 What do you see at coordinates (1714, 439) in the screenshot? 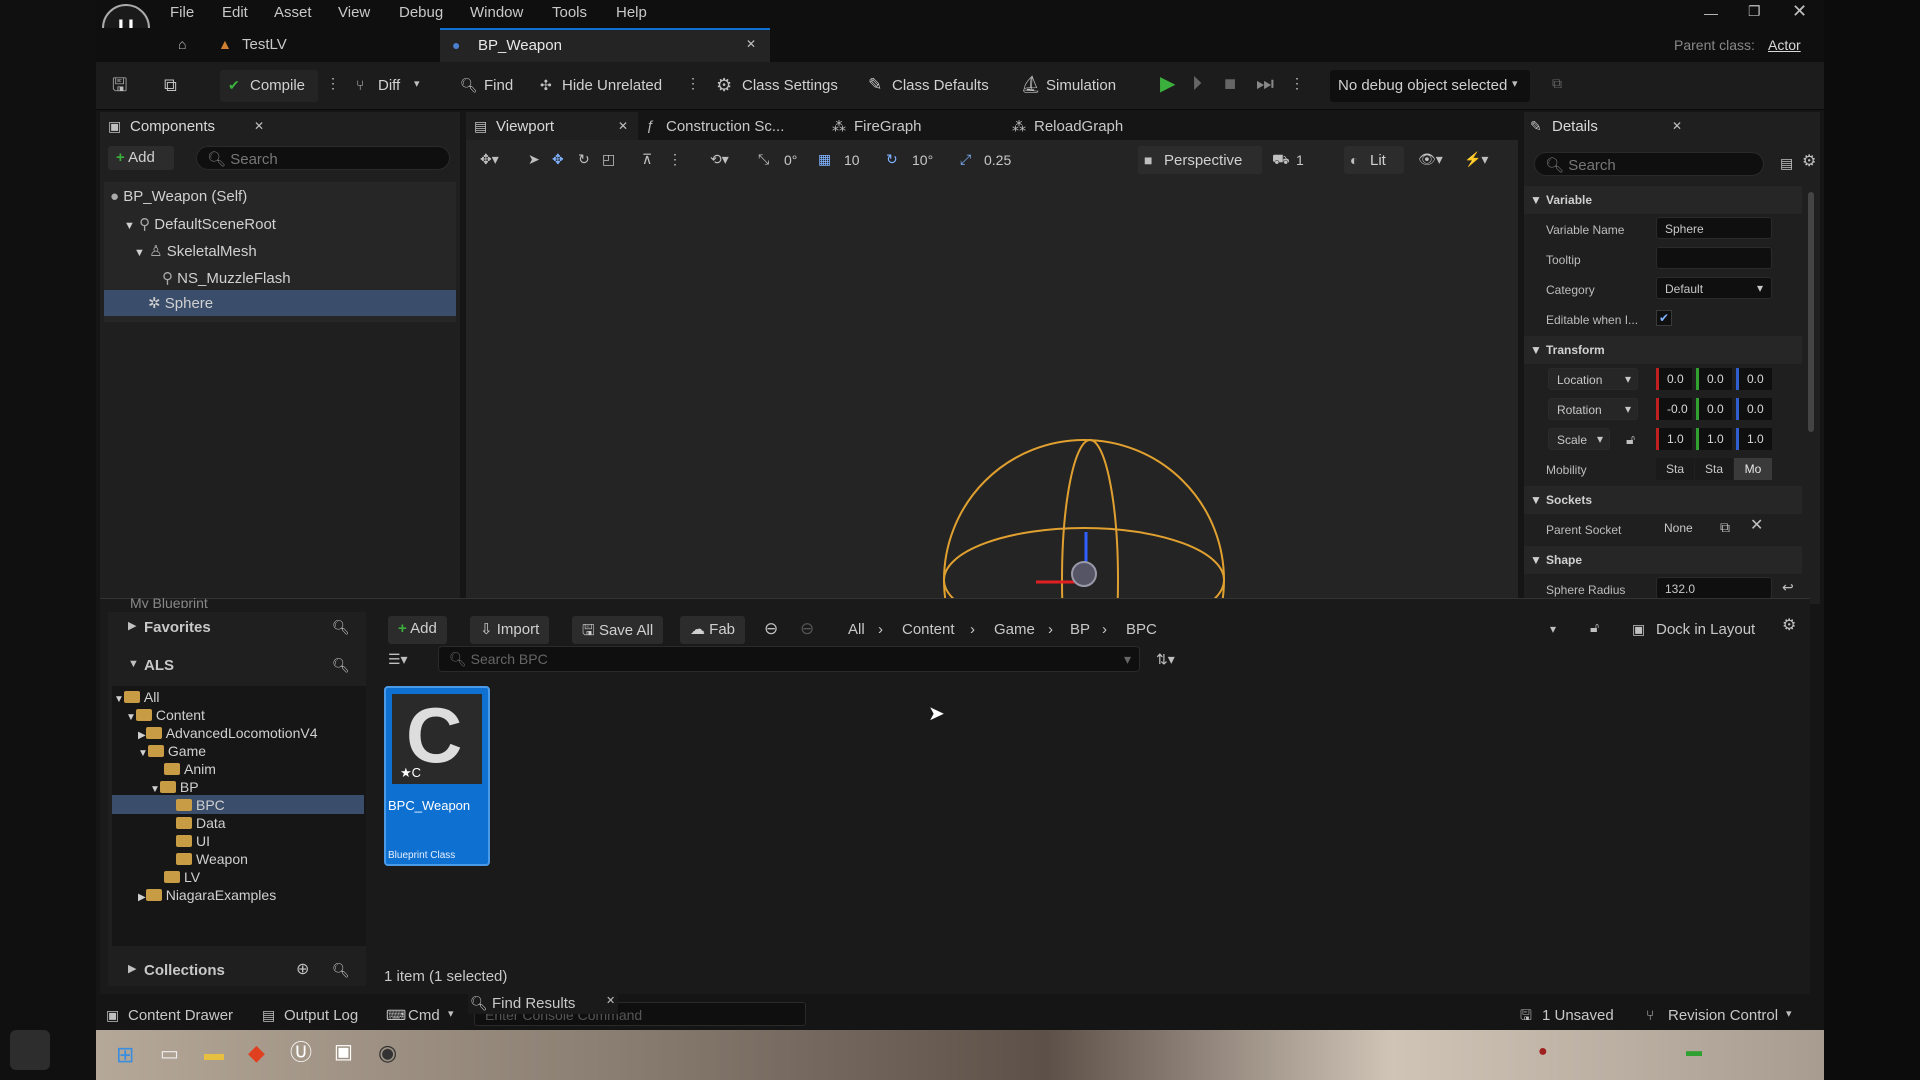
I see `scale-y-field: 1.0` at bounding box center [1714, 439].